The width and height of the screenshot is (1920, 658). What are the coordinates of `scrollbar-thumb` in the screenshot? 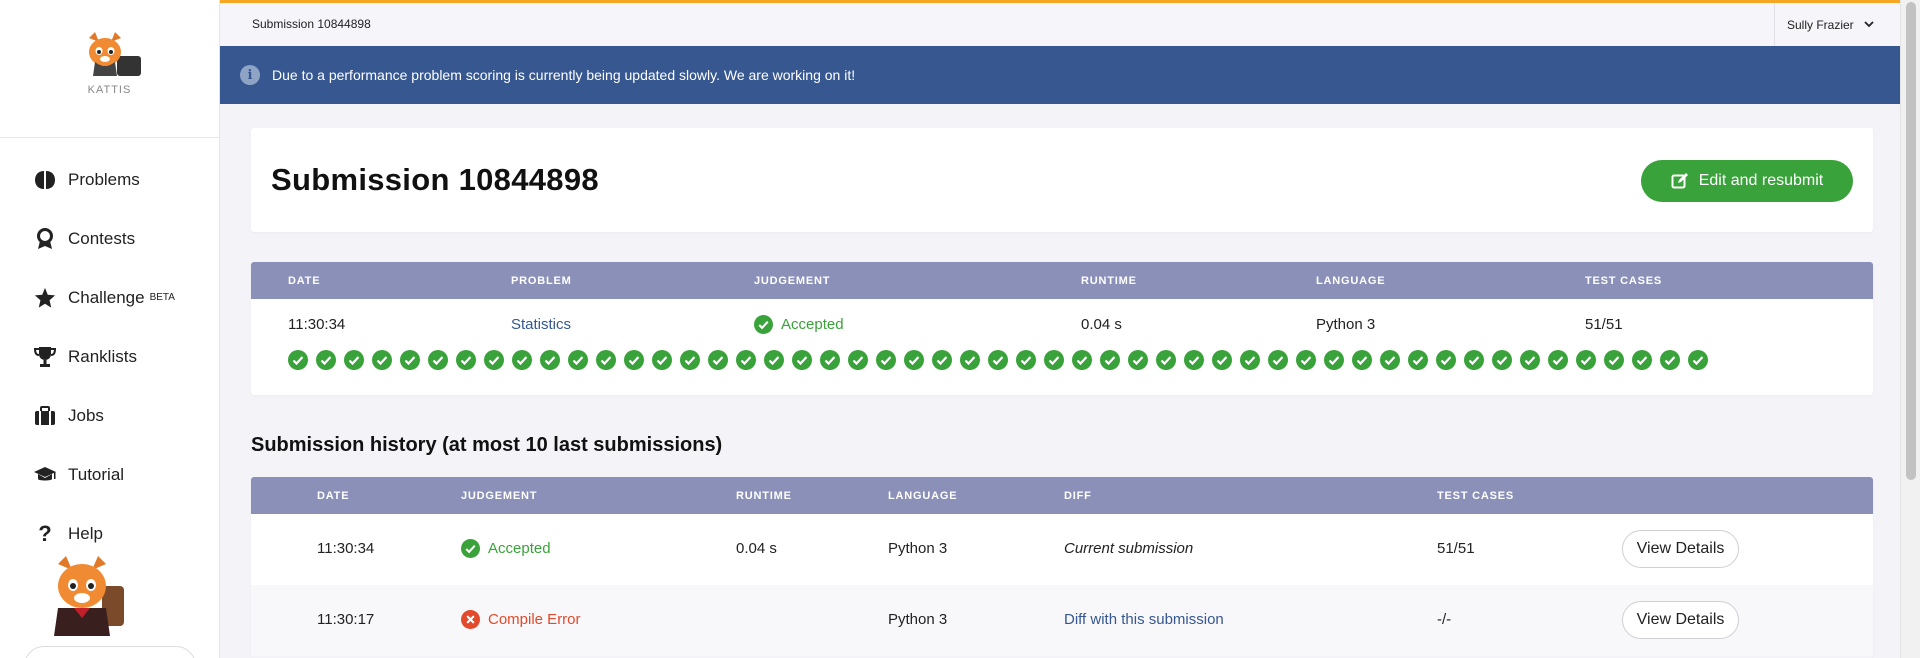 It's located at (1911, 241).